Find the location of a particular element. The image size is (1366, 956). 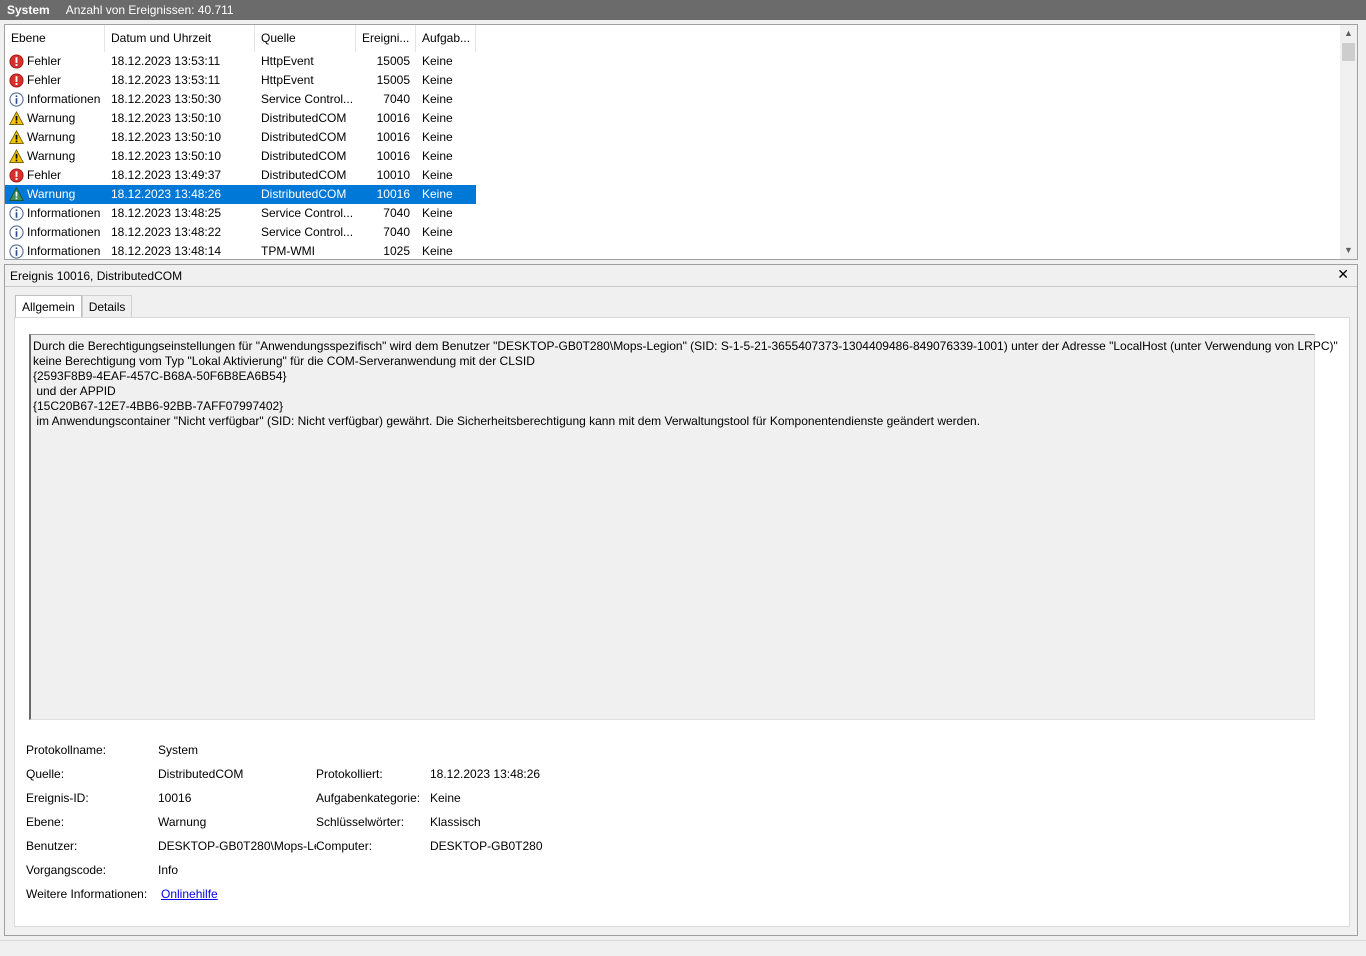

event-id-cell: 10010 is located at coordinates (393, 175).